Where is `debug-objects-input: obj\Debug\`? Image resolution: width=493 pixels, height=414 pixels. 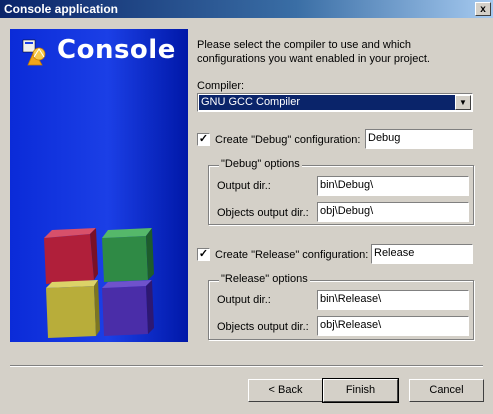 debug-objects-input: obj\Debug\ is located at coordinates (393, 212).